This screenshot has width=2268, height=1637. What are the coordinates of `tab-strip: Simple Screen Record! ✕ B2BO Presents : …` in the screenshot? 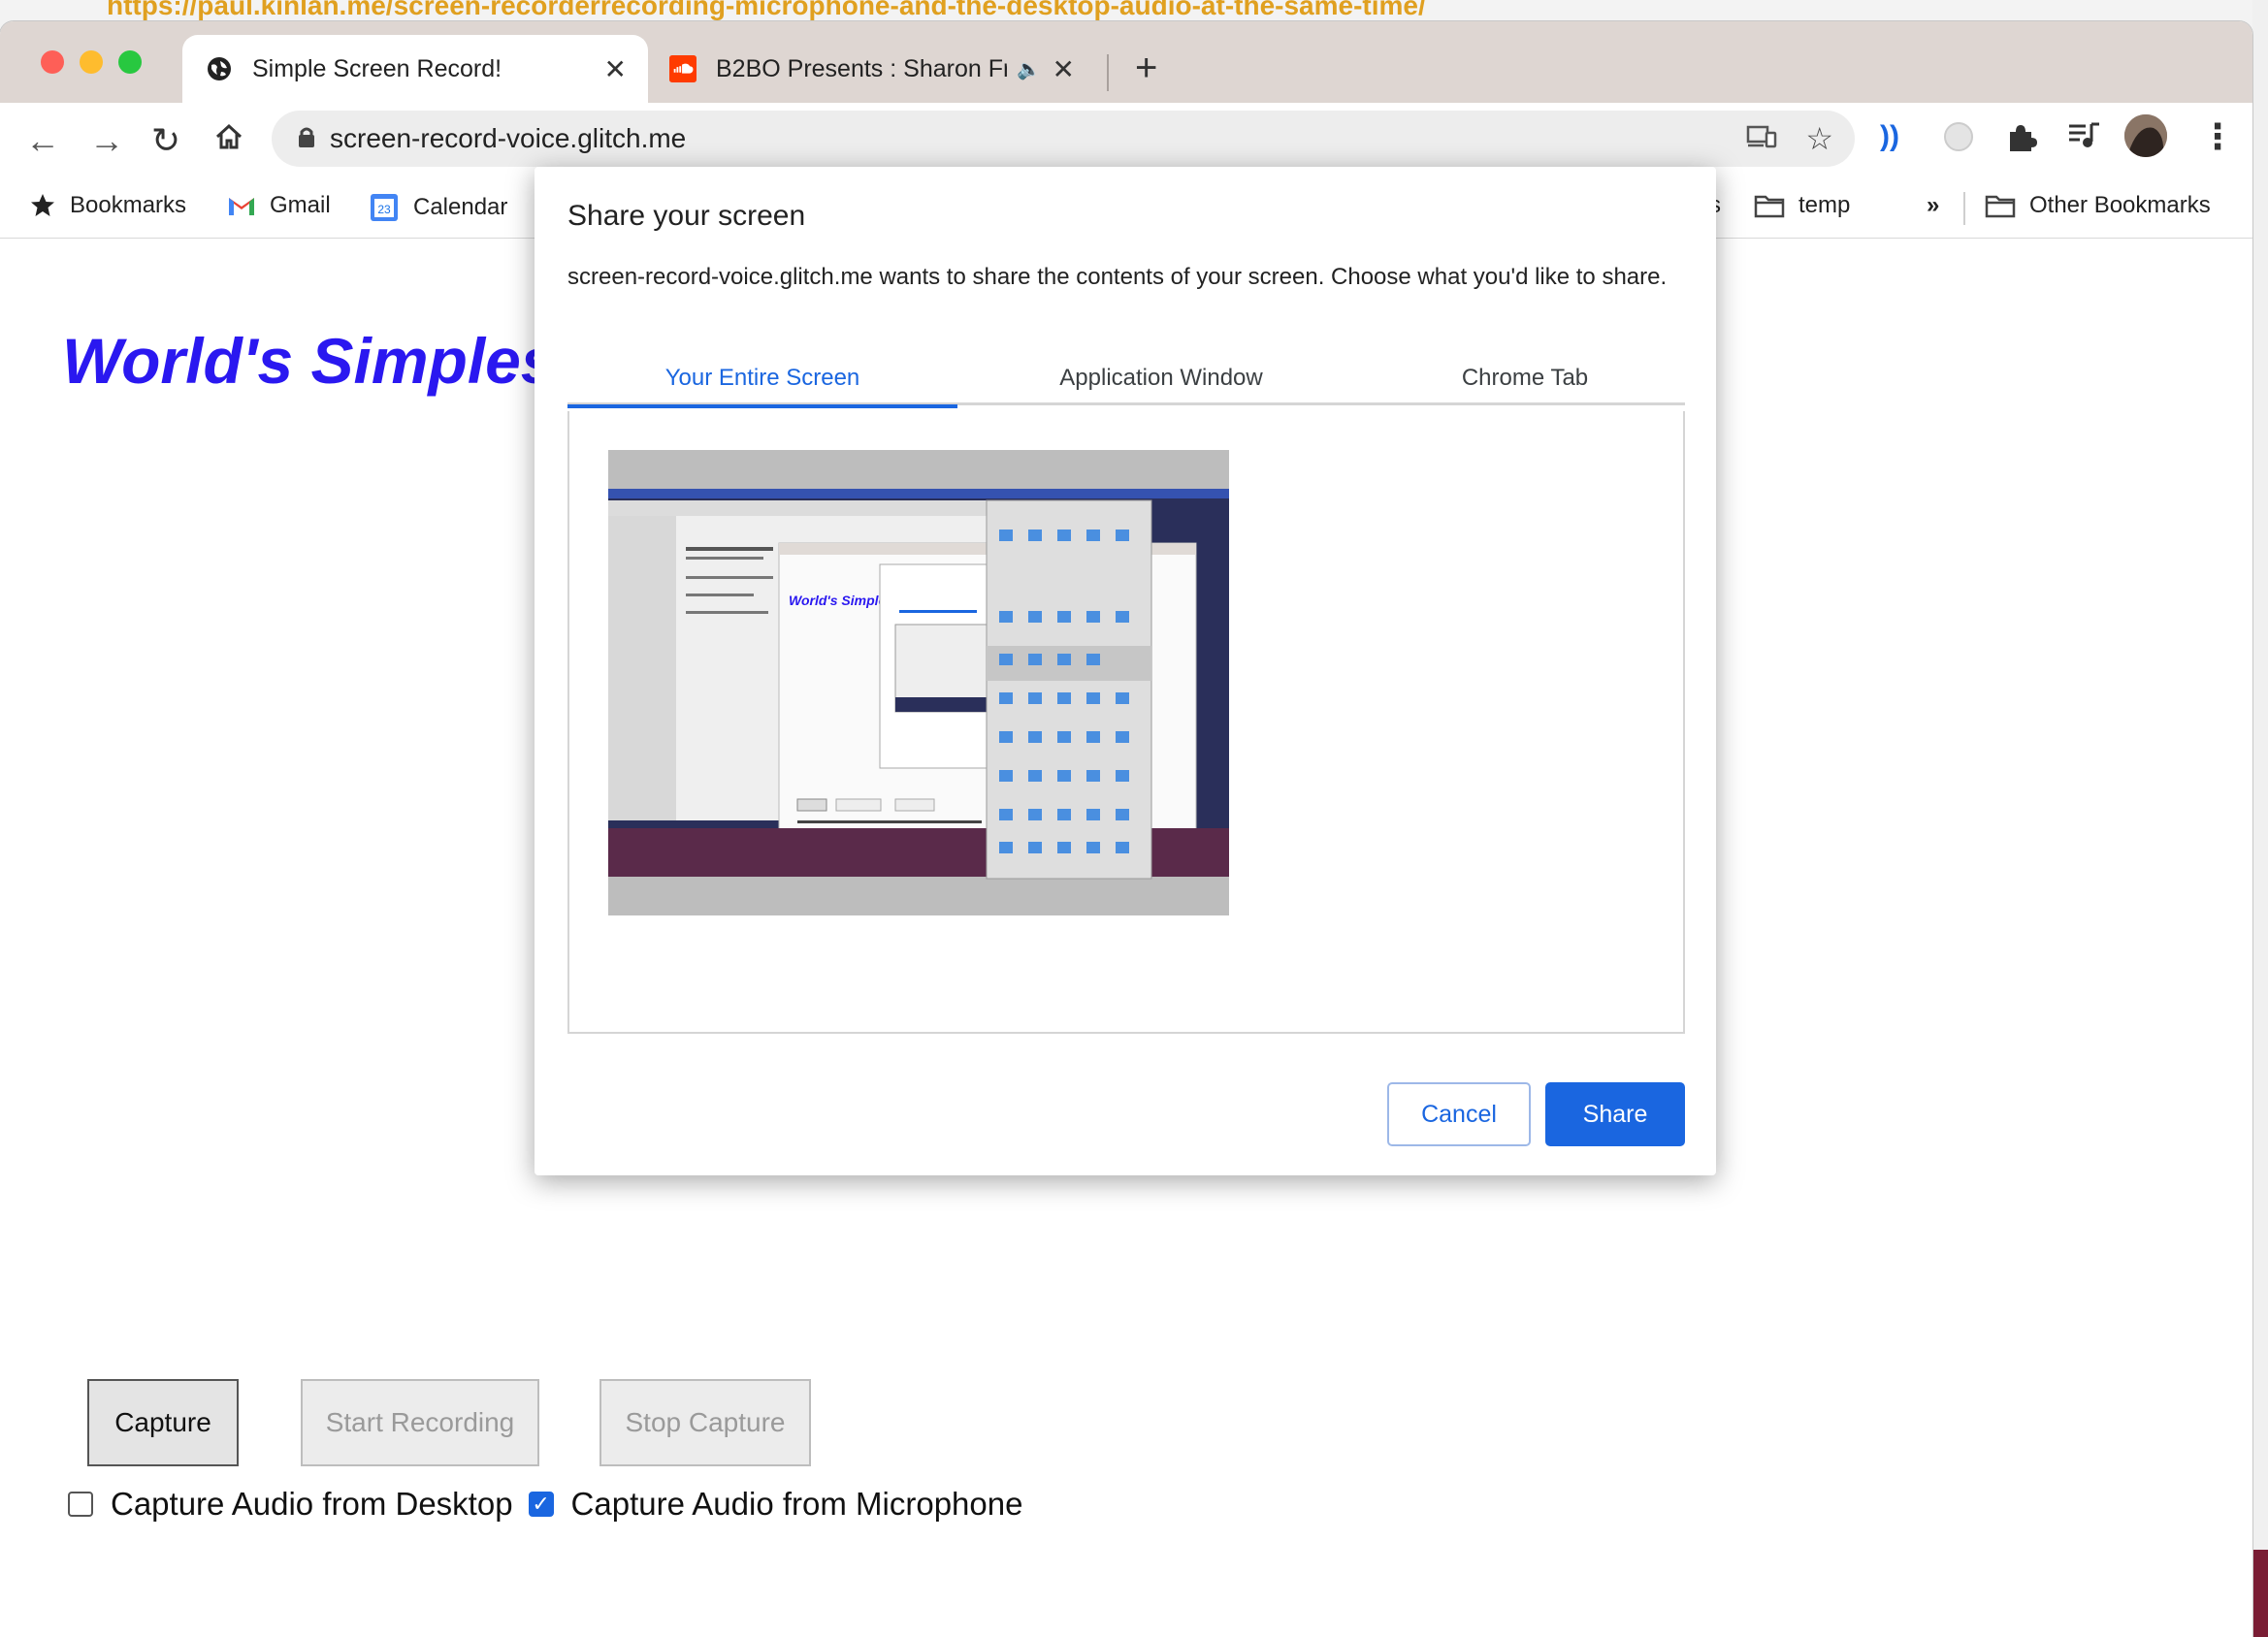 It's located at (1126, 62).